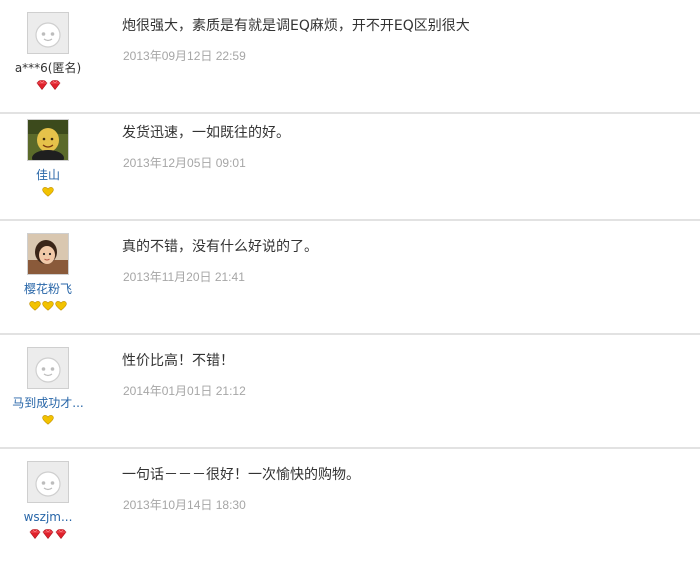  What do you see at coordinates (206, 133) in the screenshot?
I see `review-comment: 发货迅速，一如既往的好。` at bounding box center [206, 133].